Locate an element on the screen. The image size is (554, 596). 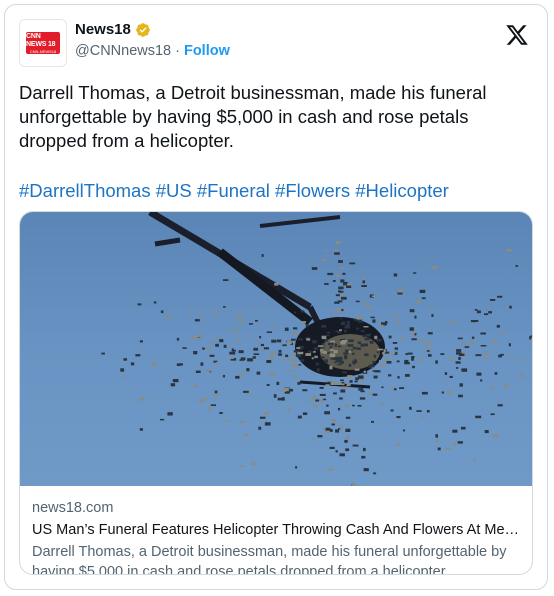
avatar: CNN NEWS 18 CNN-NEWS18 is located at coordinates (43, 43).